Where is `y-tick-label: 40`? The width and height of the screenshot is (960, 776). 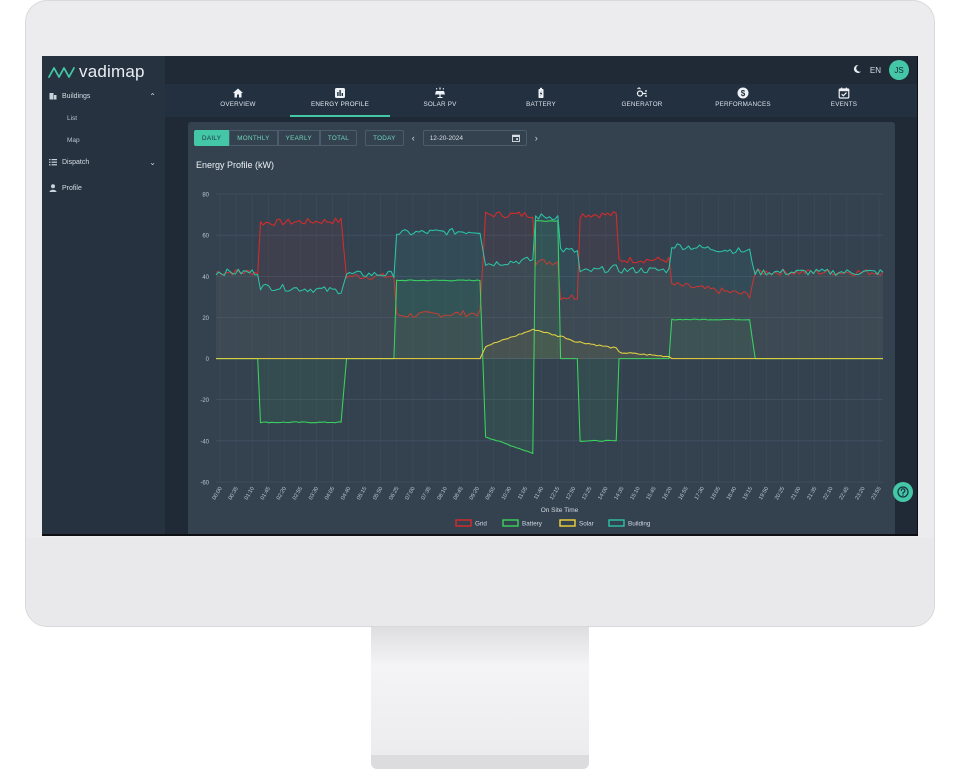
y-tick-label: 40 is located at coordinates (205, 278).